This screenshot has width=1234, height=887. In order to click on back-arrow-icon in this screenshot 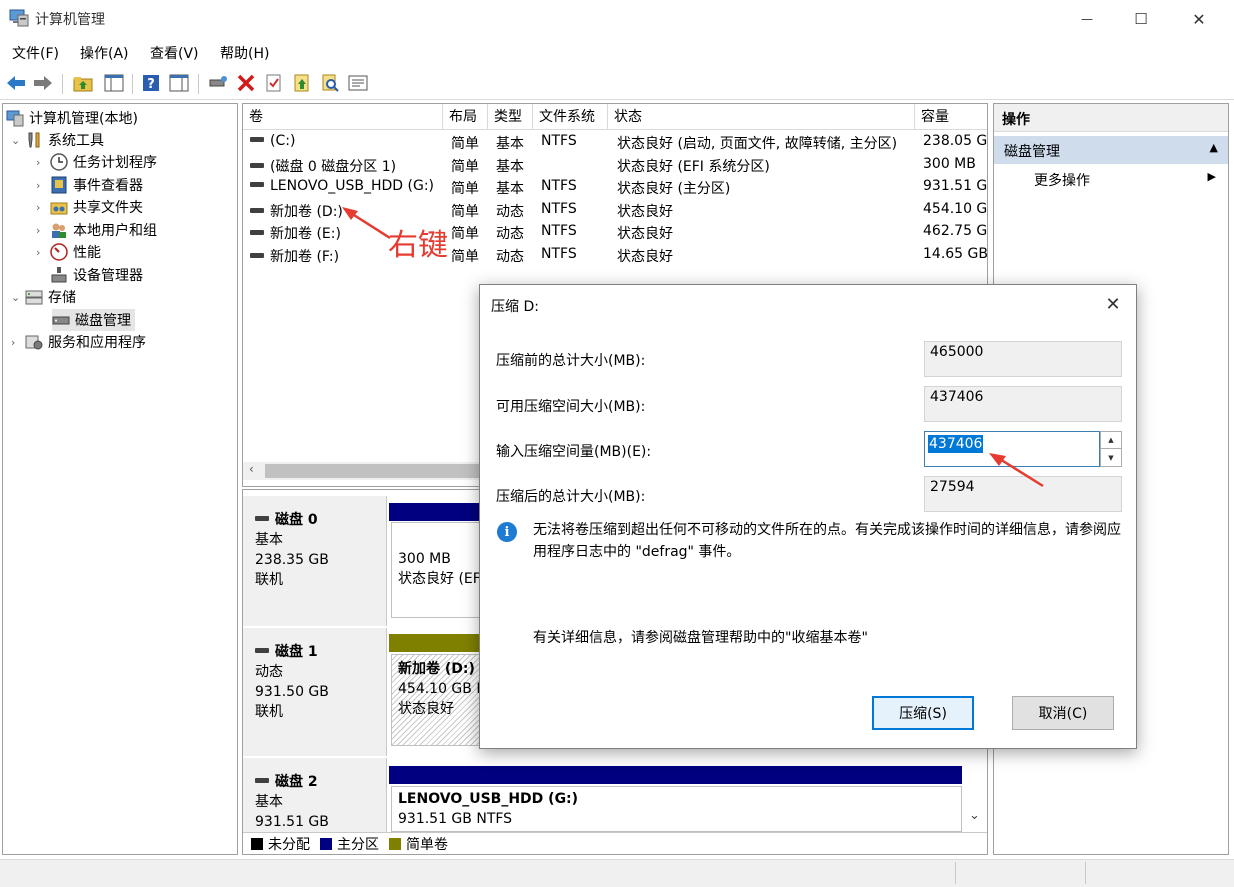, I will do `click(16, 83)`.